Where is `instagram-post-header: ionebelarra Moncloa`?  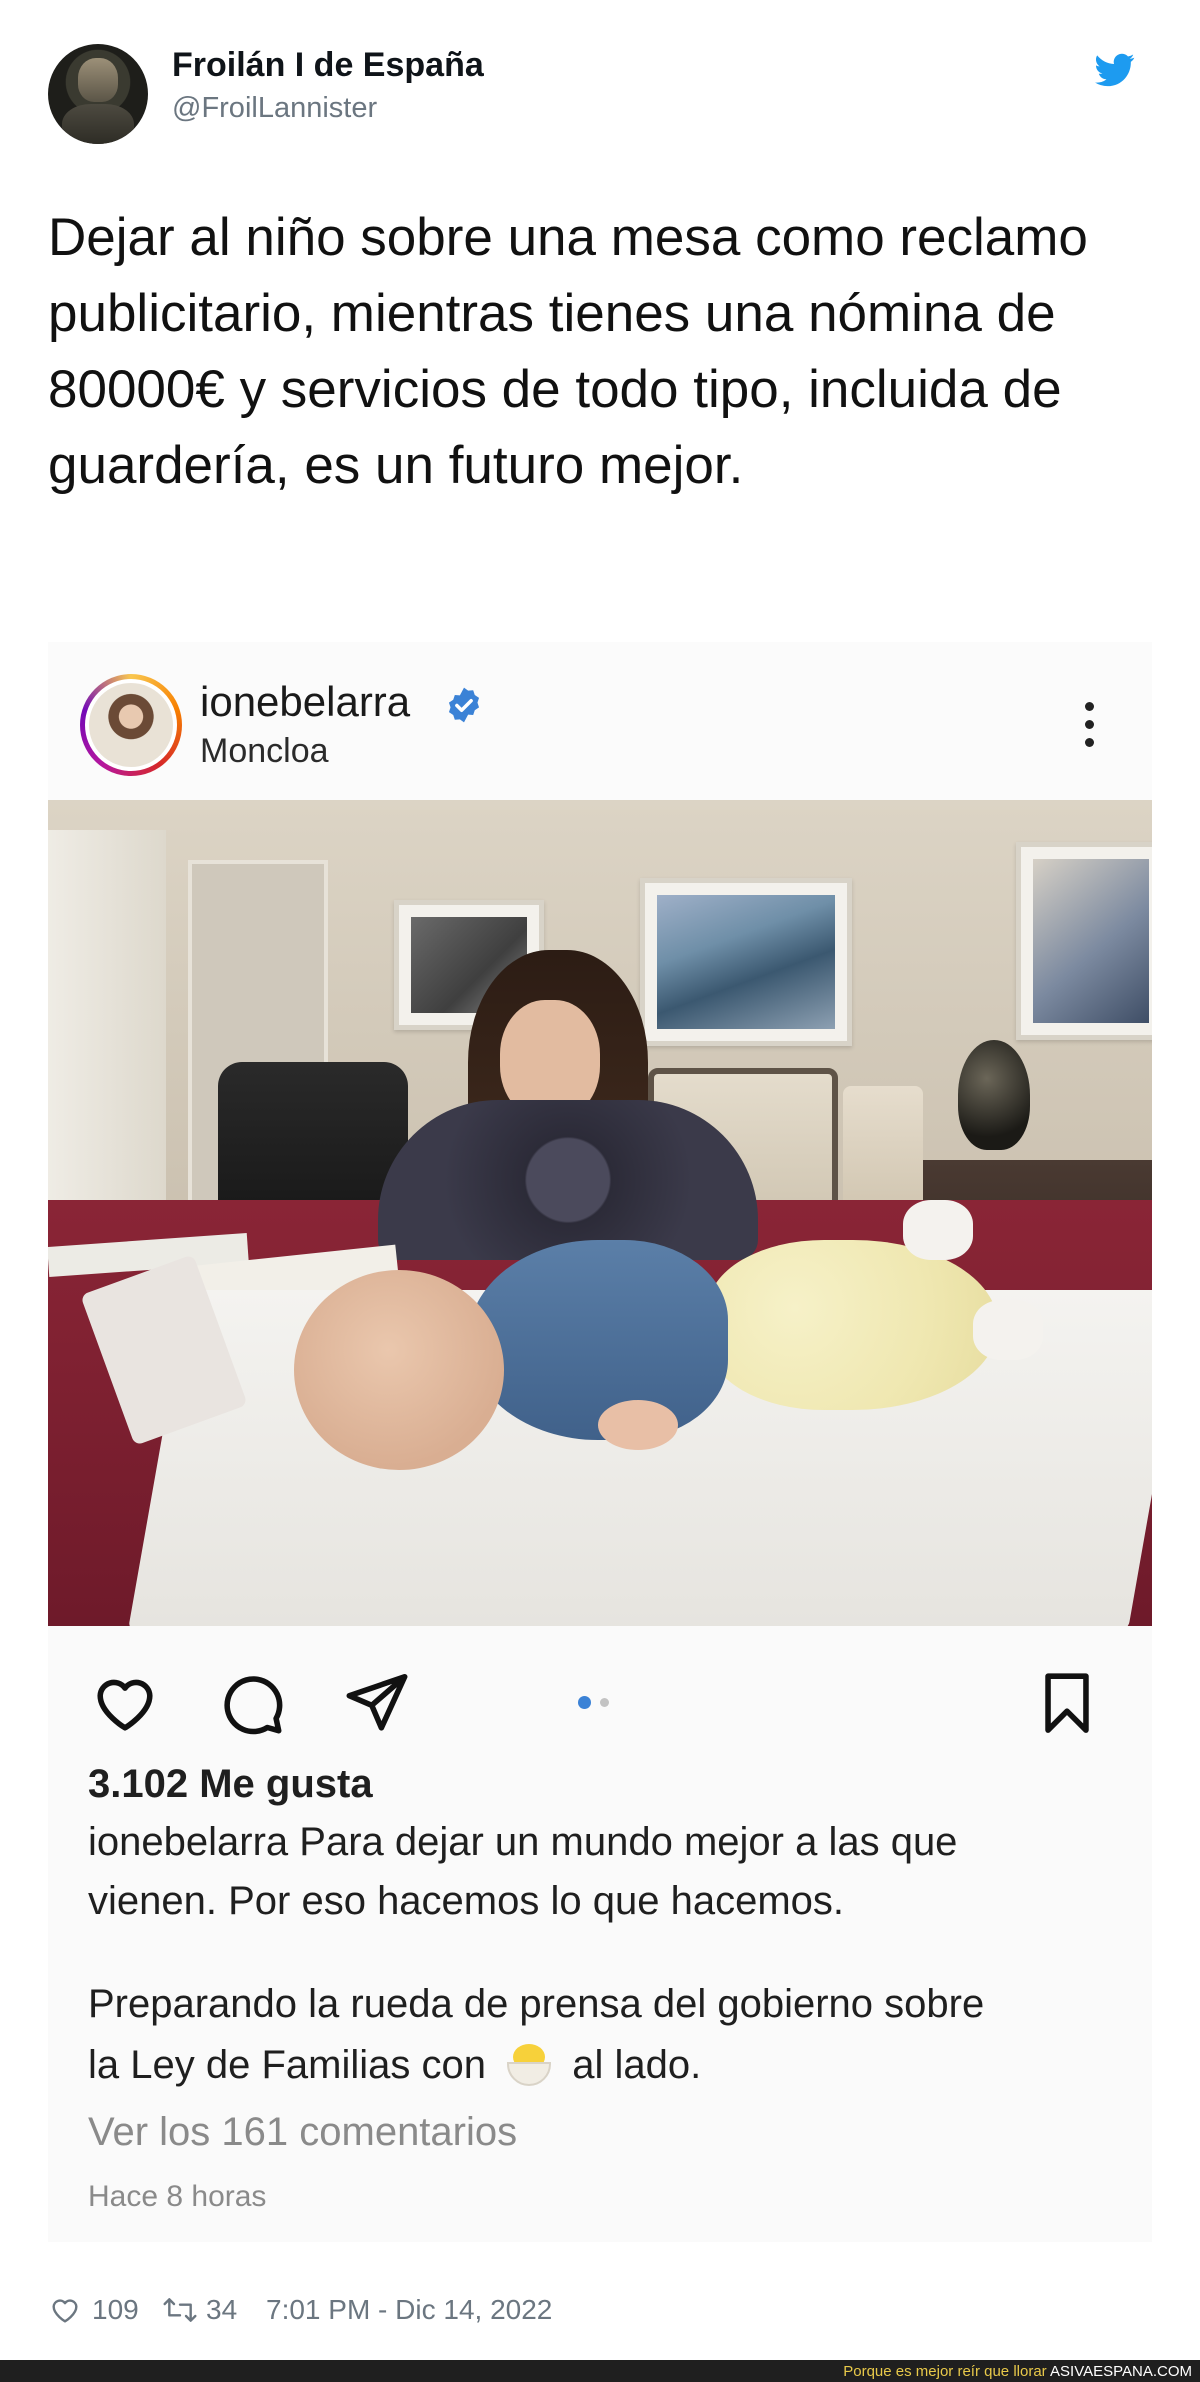 instagram-post-header: ionebelarra Moncloa is located at coordinates (600, 721).